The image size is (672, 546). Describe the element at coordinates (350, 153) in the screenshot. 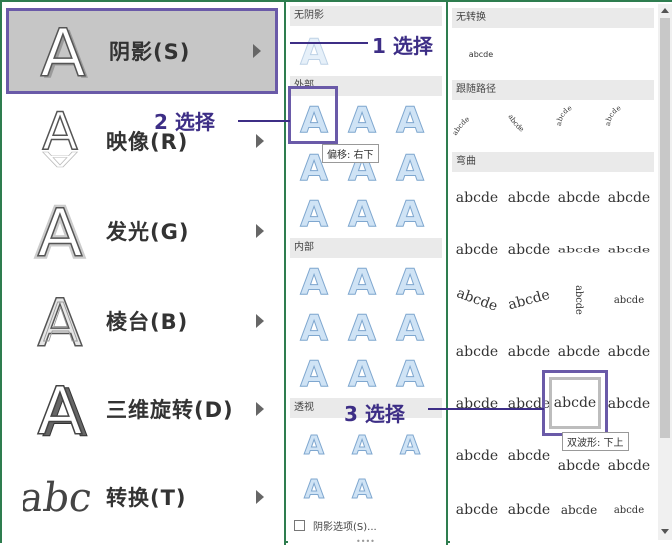

I see `tooltip: 偏移: 右下` at that location.